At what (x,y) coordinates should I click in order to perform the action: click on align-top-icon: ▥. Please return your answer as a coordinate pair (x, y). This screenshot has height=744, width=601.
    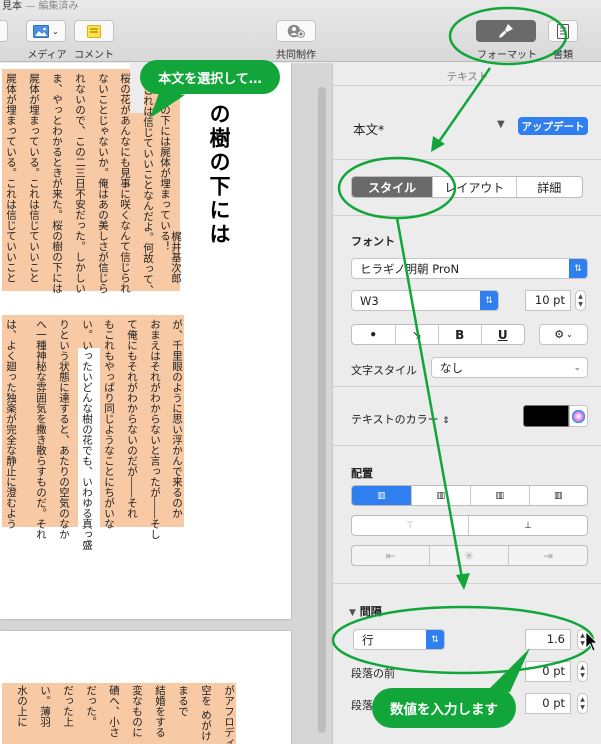
    Looking at the image, I should click on (382, 495).